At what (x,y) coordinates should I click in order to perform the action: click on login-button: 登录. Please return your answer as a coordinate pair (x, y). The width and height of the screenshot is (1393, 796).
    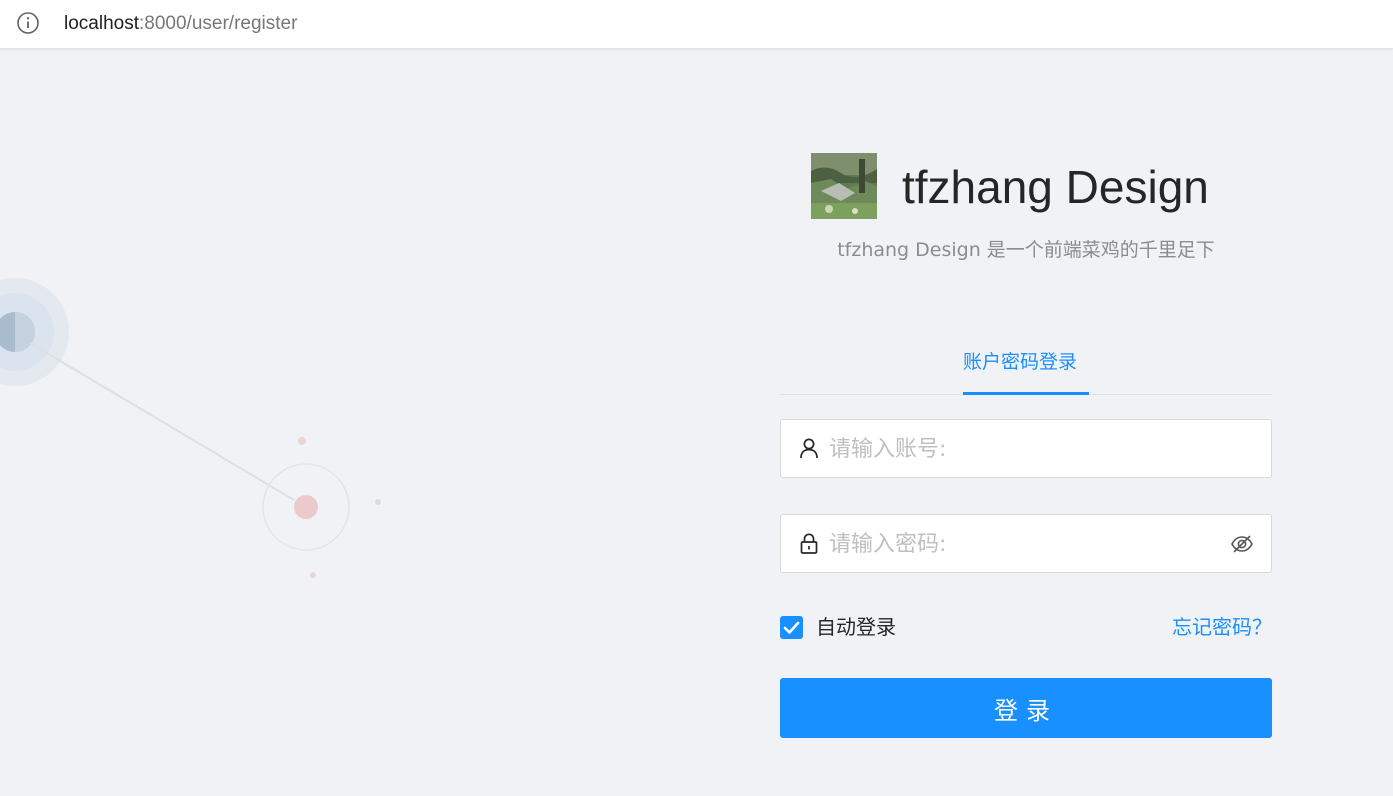
    Looking at the image, I should click on (1026, 708).